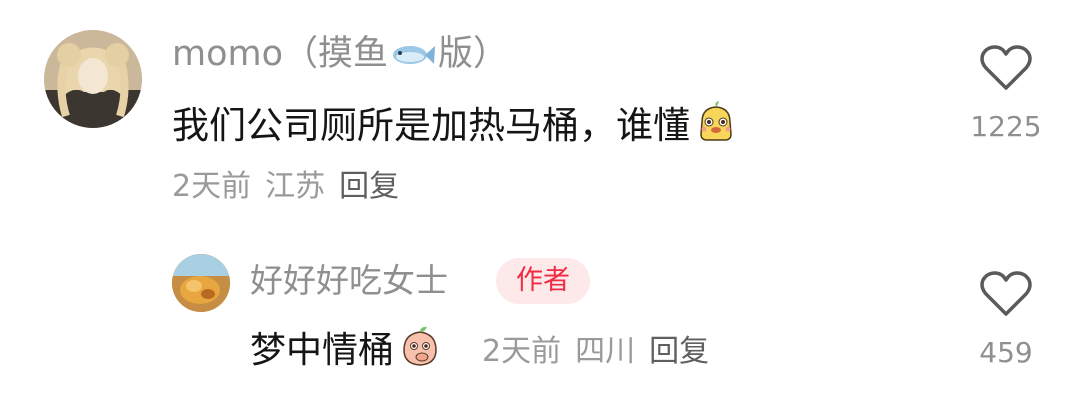 This screenshot has width=1080, height=408. I want to click on like-button: 459, so click(1006, 325).